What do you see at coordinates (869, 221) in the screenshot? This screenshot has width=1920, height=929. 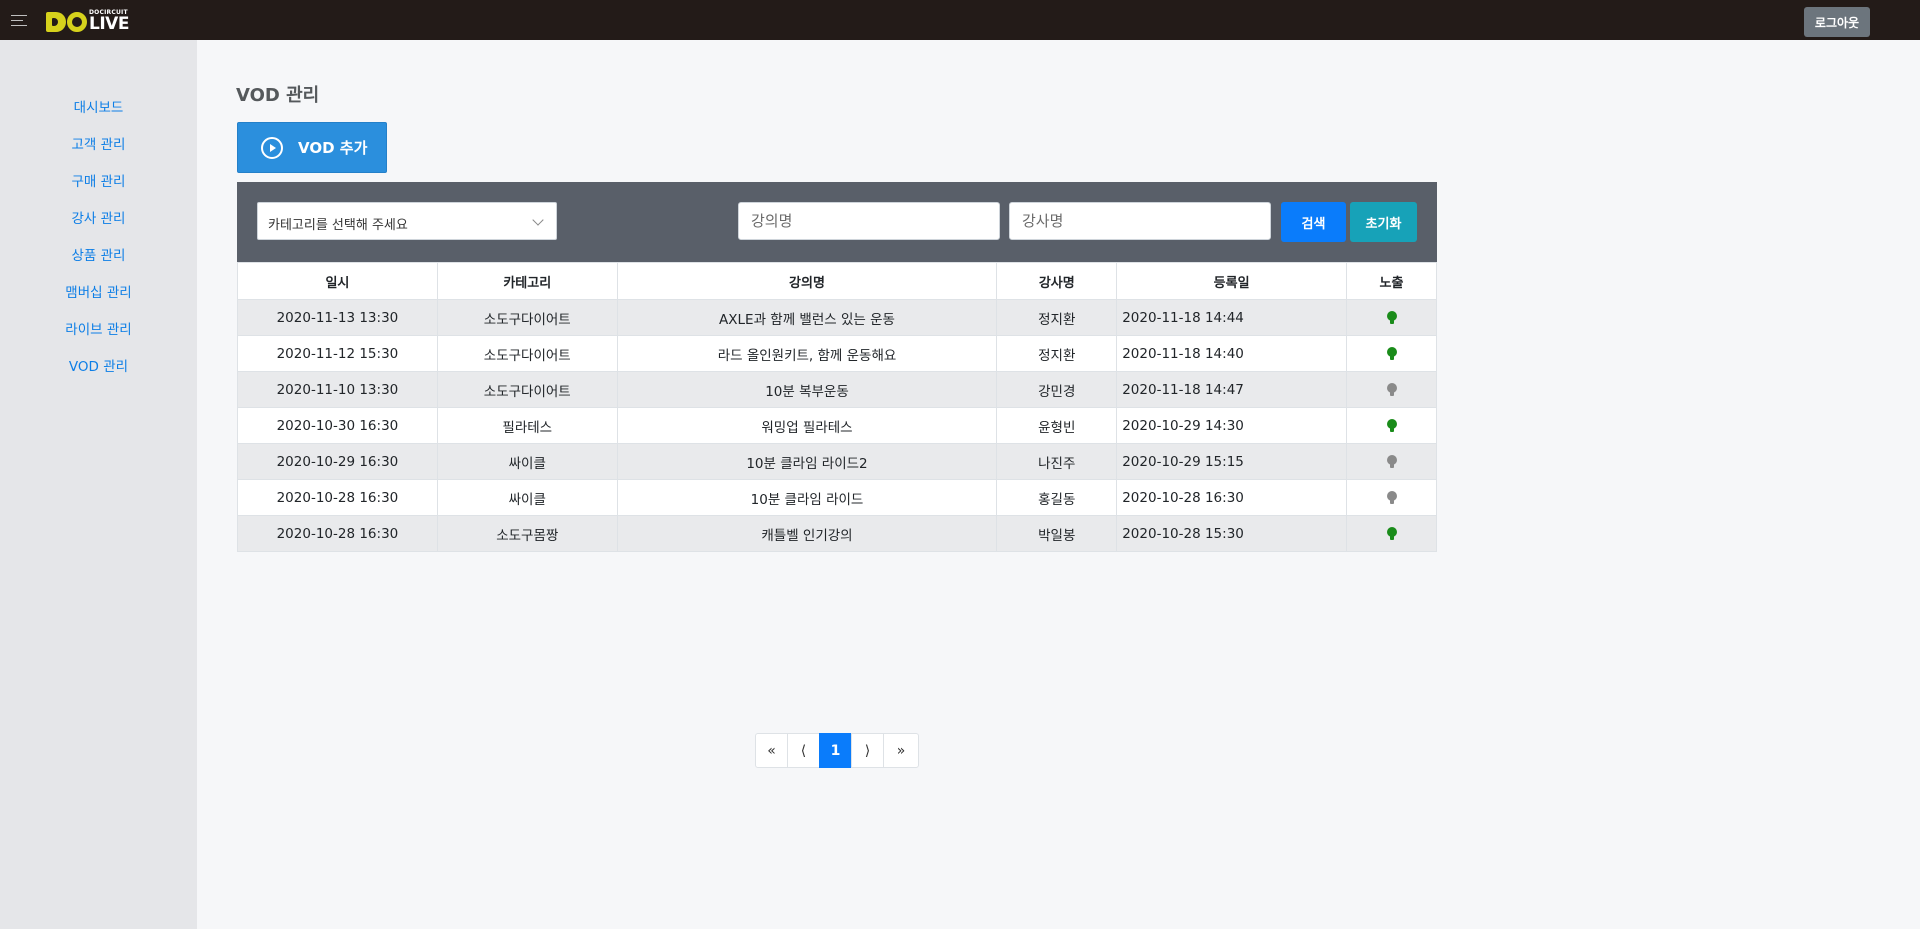 I see `lecture-name-input` at bounding box center [869, 221].